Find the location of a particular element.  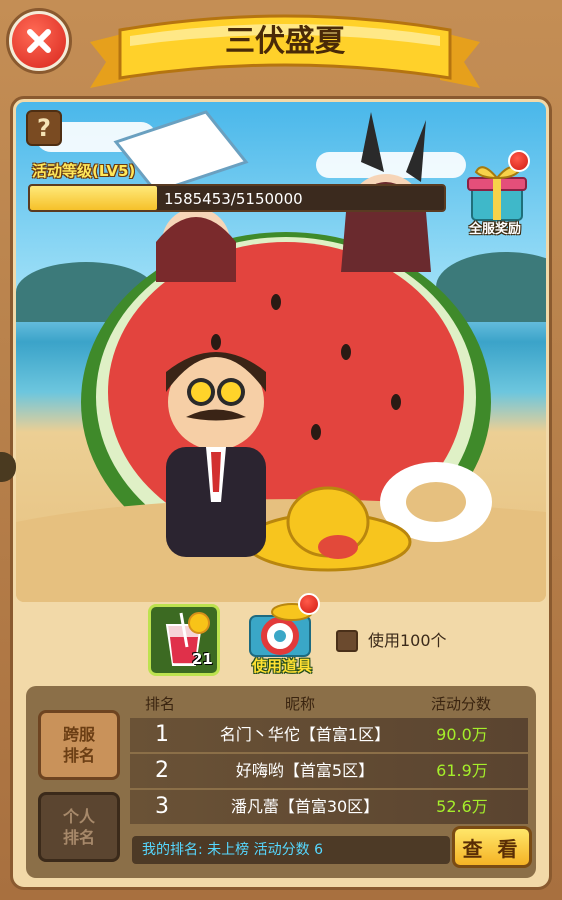

table-row: 1 名门丶华佗【首富1区】 90.0万 is located at coordinates (329, 735).